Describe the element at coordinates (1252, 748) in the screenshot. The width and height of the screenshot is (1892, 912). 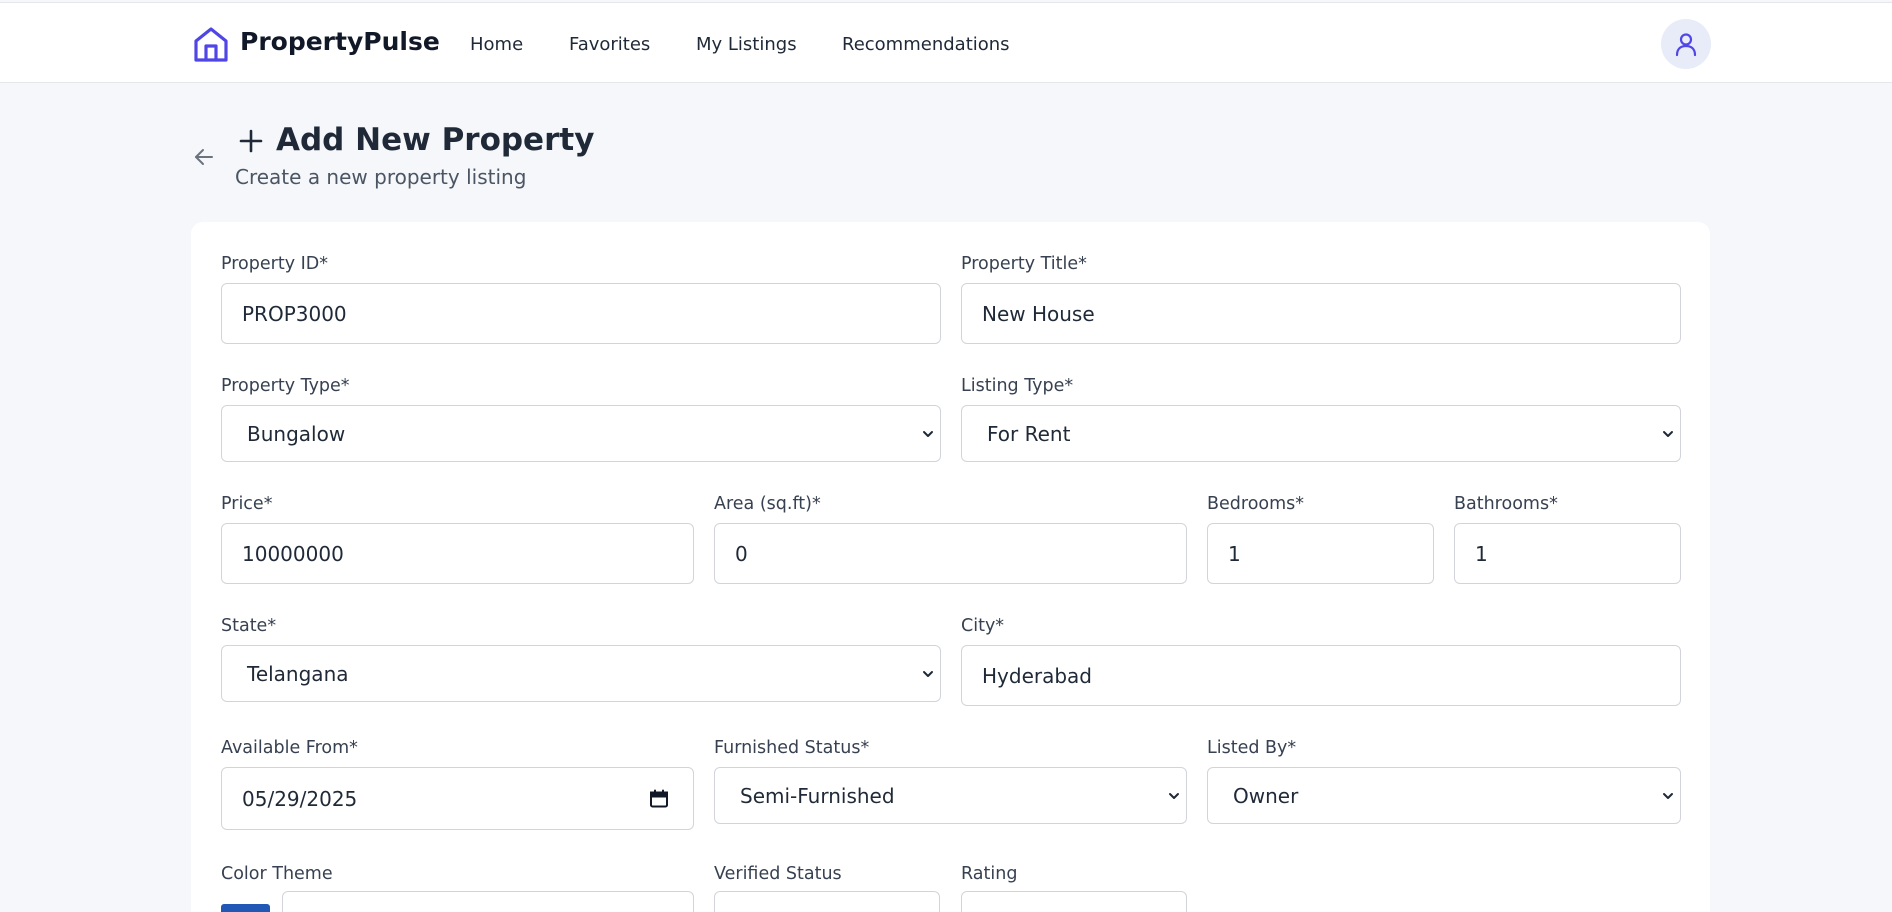
I see `listed-by-label: Listed By*` at that location.